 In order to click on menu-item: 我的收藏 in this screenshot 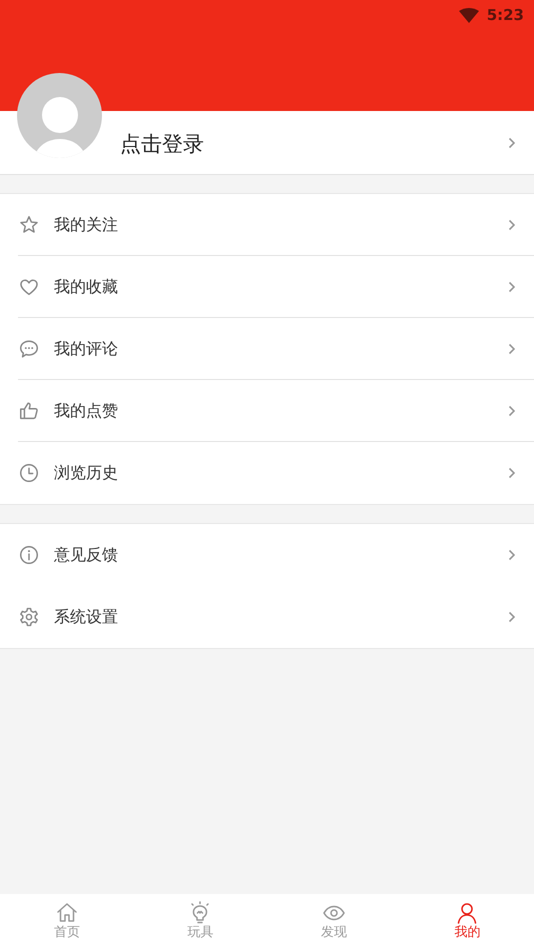, I will do `click(276, 287)`.